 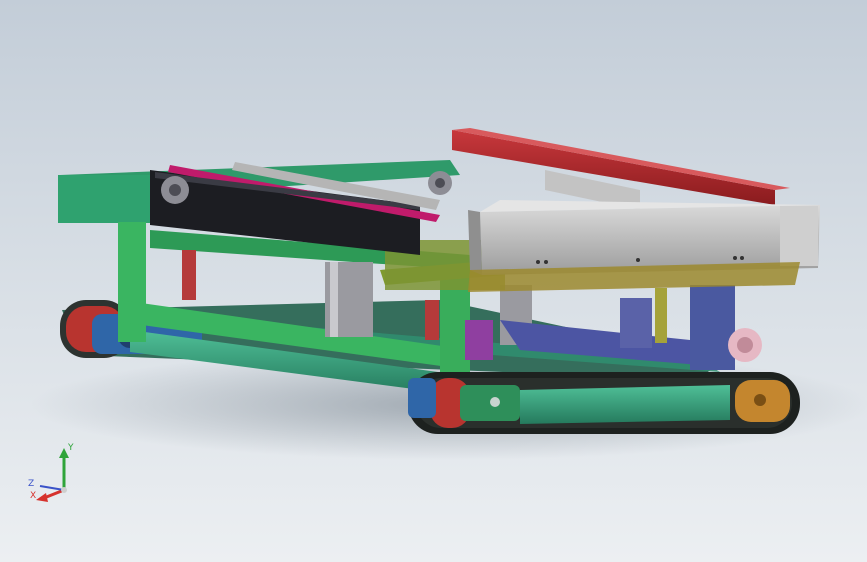 What do you see at coordinates (33, 496) in the screenshot?
I see `x-axis-label: X` at bounding box center [33, 496].